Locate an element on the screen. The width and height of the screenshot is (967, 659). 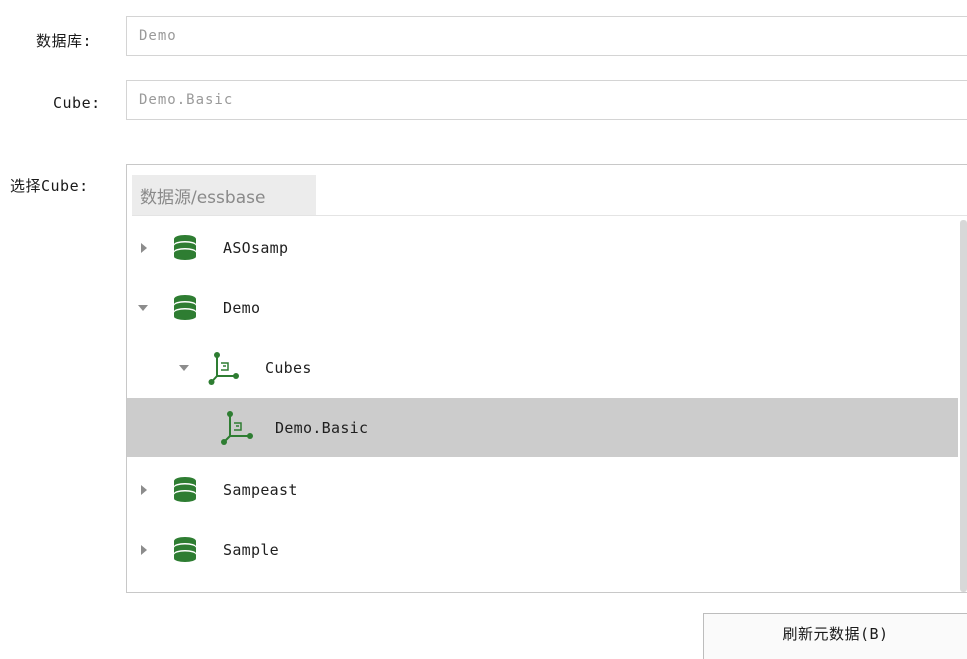
database-label: 数据库: is located at coordinates (64, 41).